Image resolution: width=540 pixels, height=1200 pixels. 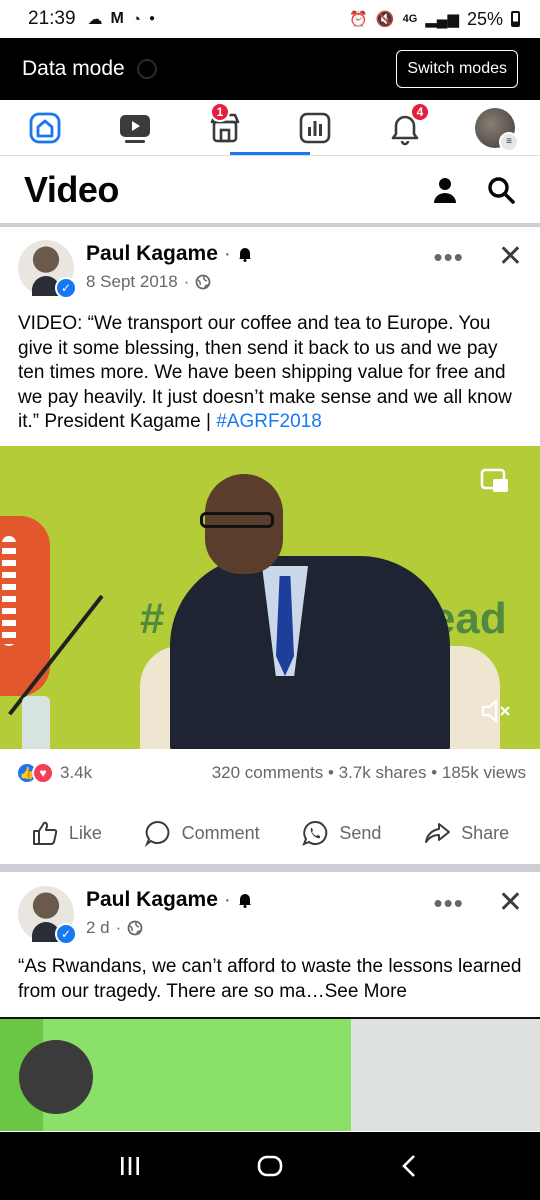 What do you see at coordinates (438, 833) in the screenshot?
I see `share-icon` at bounding box center [438, 833].